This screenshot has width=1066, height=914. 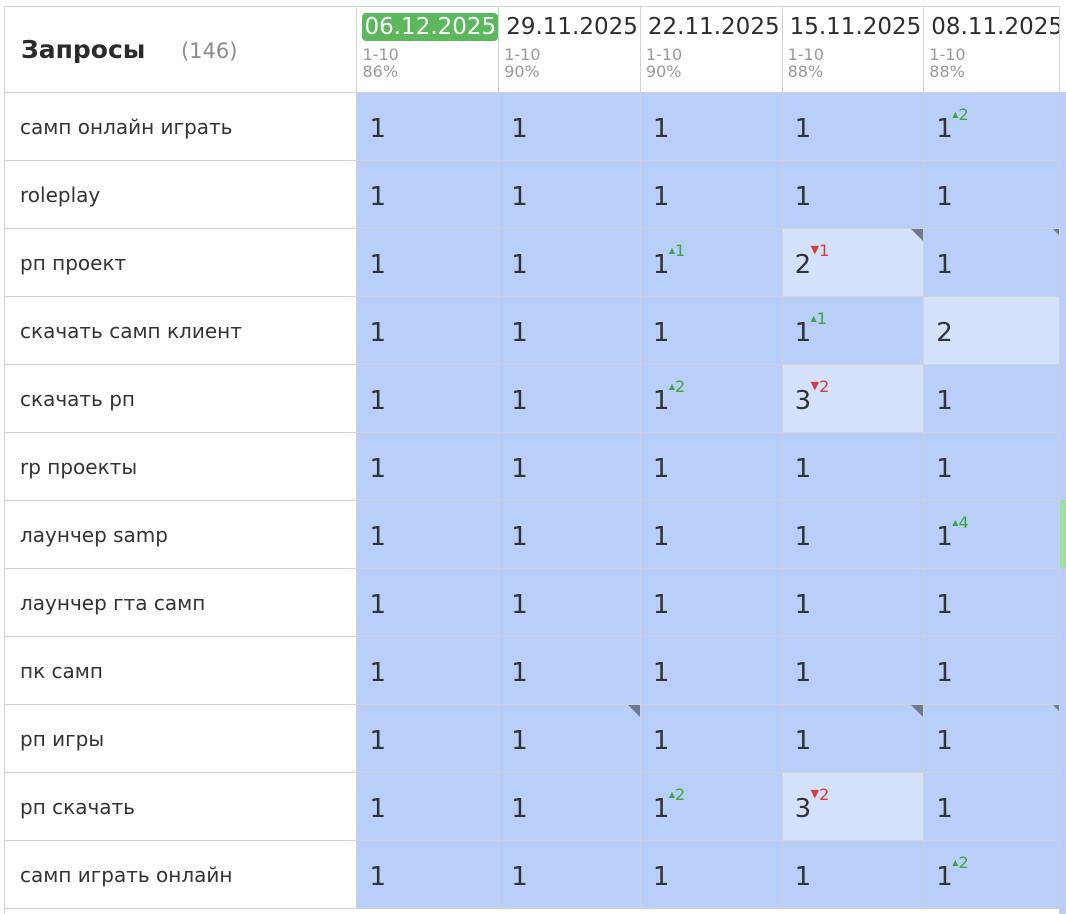 What do you see at coordinates (180, 602) in the screenshot?
I see `query-cell: лаунчер гта самп` at bounding box center [180, 602].